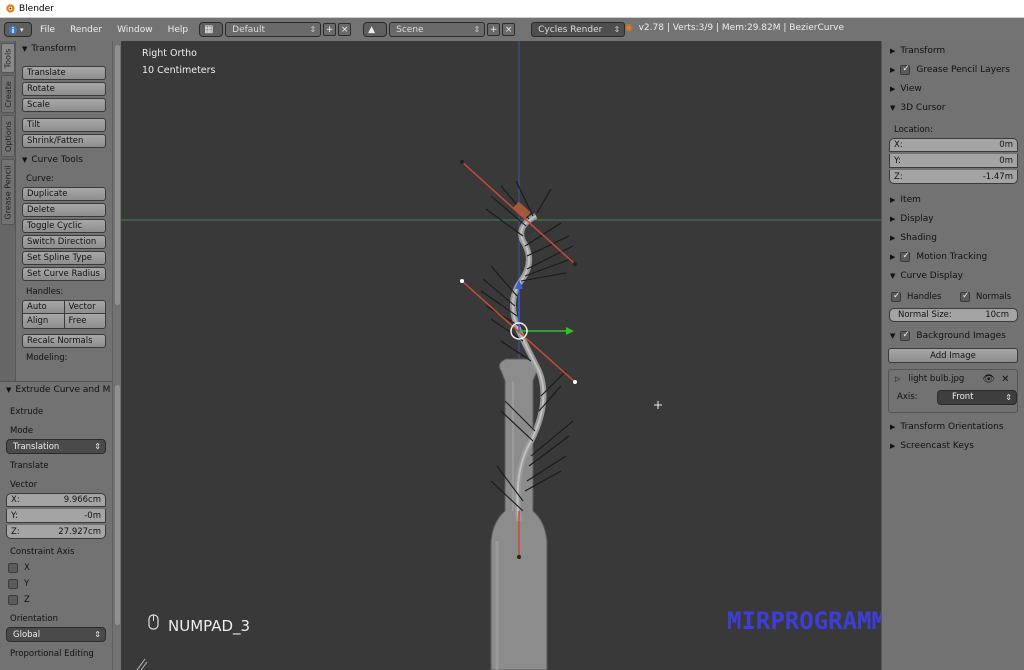 The height and width of the screenshot is (670, 1024). What do you see at coordinates (953, 218) in the screenshot?
I see `display-panel: ▶ Display` at bounding box center [953, 218].